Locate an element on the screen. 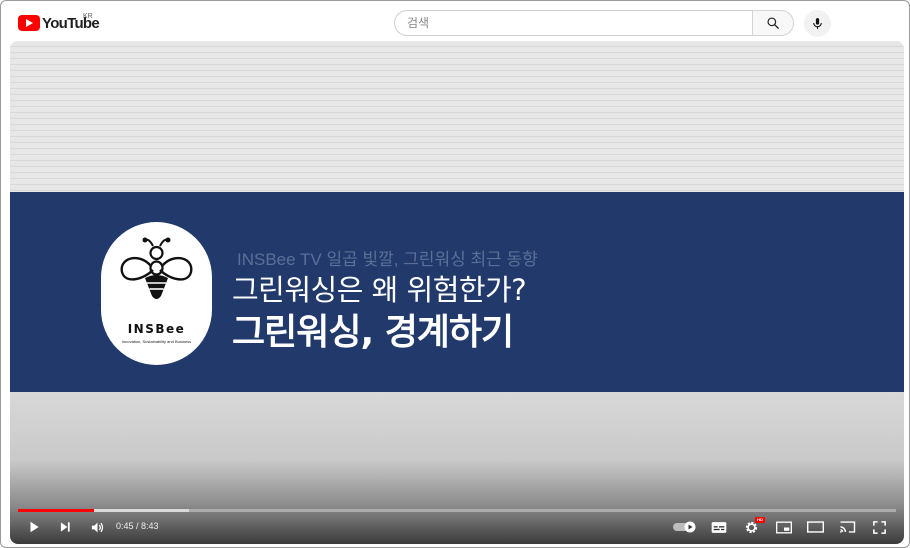 This screenshot has height=548, width=910. voice-search-button is located at coordinates (817, 23).